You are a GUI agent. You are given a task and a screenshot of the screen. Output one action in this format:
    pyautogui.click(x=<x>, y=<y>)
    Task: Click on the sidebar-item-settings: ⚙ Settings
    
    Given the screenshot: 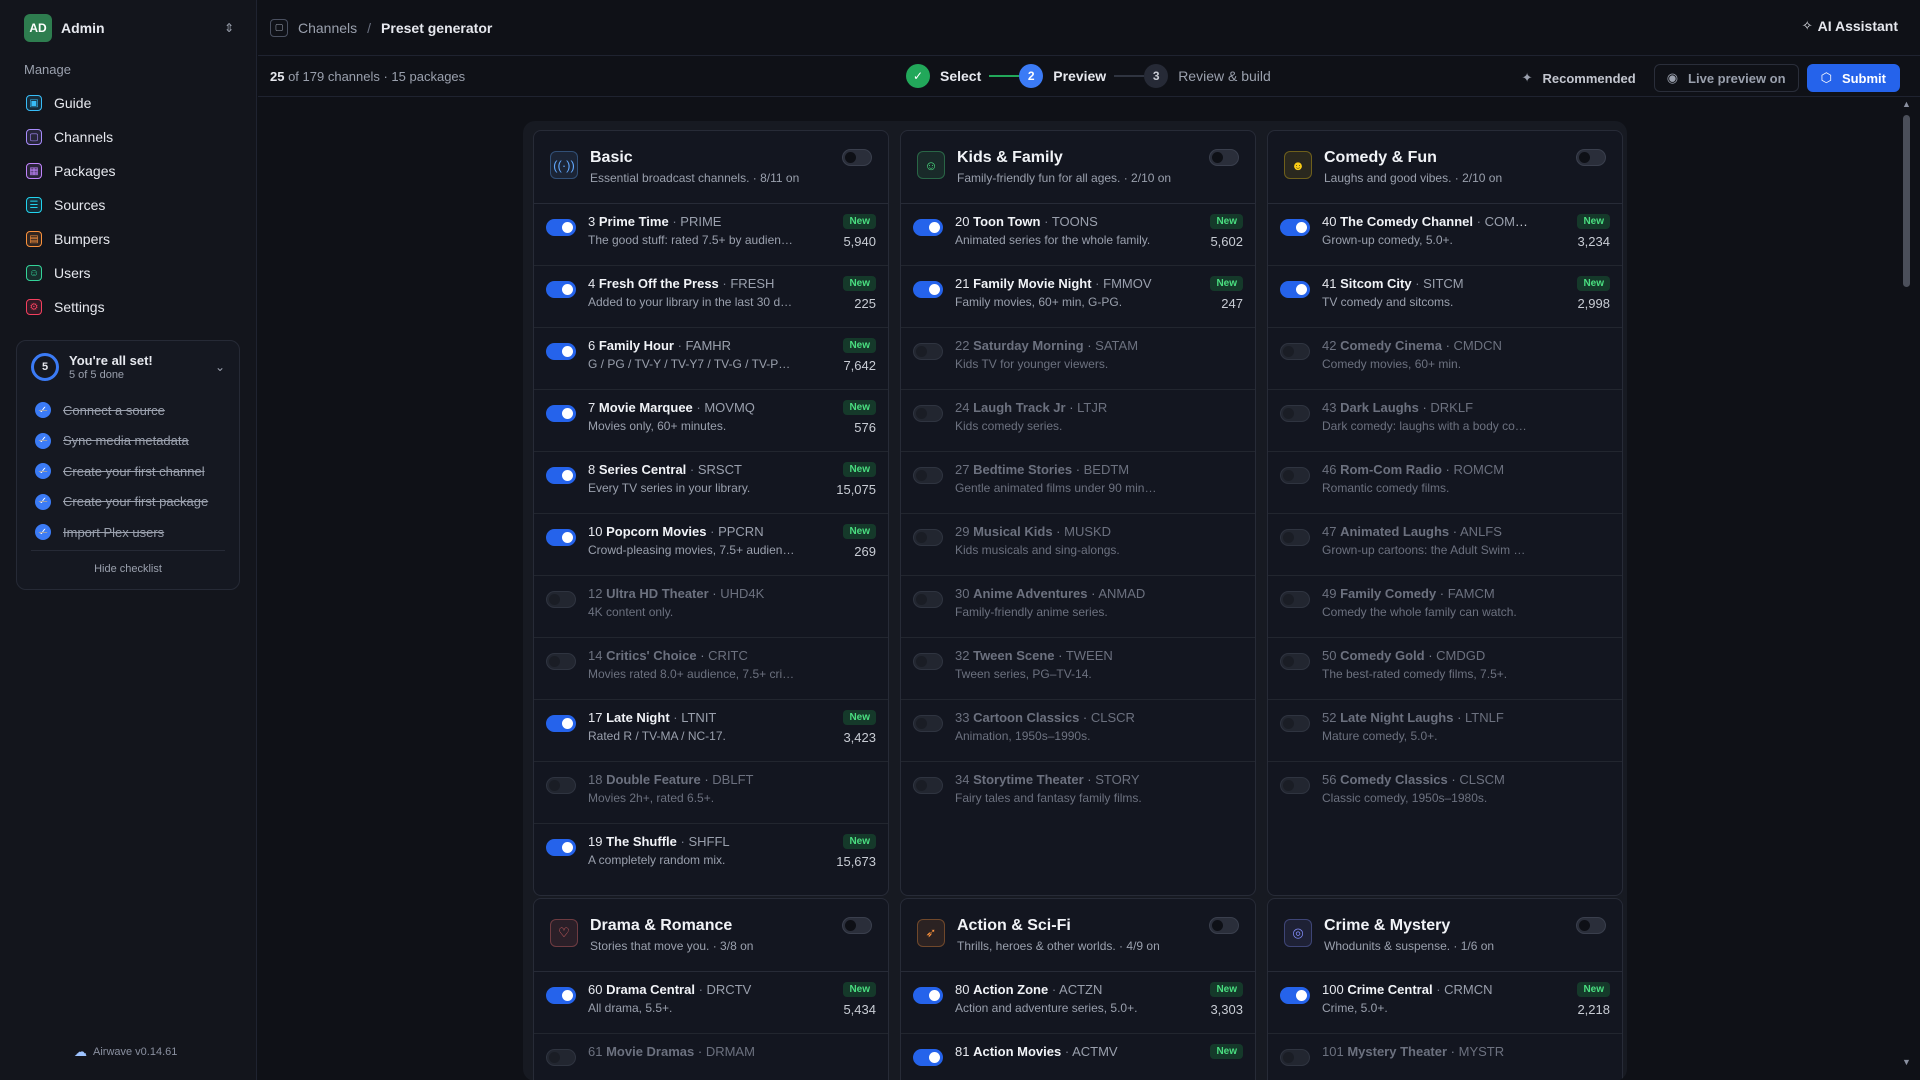 What is the action you would take?
    pyautogui.click(x=129, y=307)
    